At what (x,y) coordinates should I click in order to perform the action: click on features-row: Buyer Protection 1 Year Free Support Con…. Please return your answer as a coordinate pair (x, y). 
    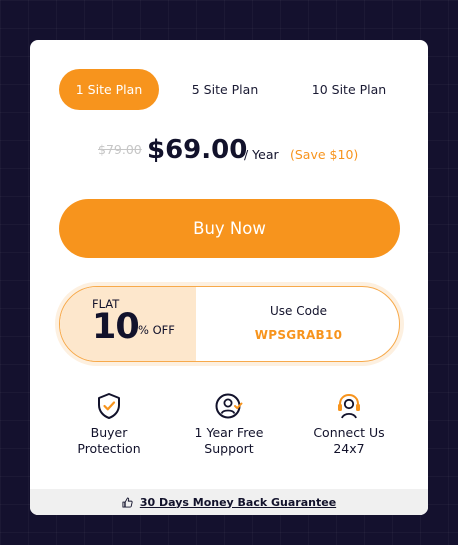
    Looking at the image, I should click on (229, 427).